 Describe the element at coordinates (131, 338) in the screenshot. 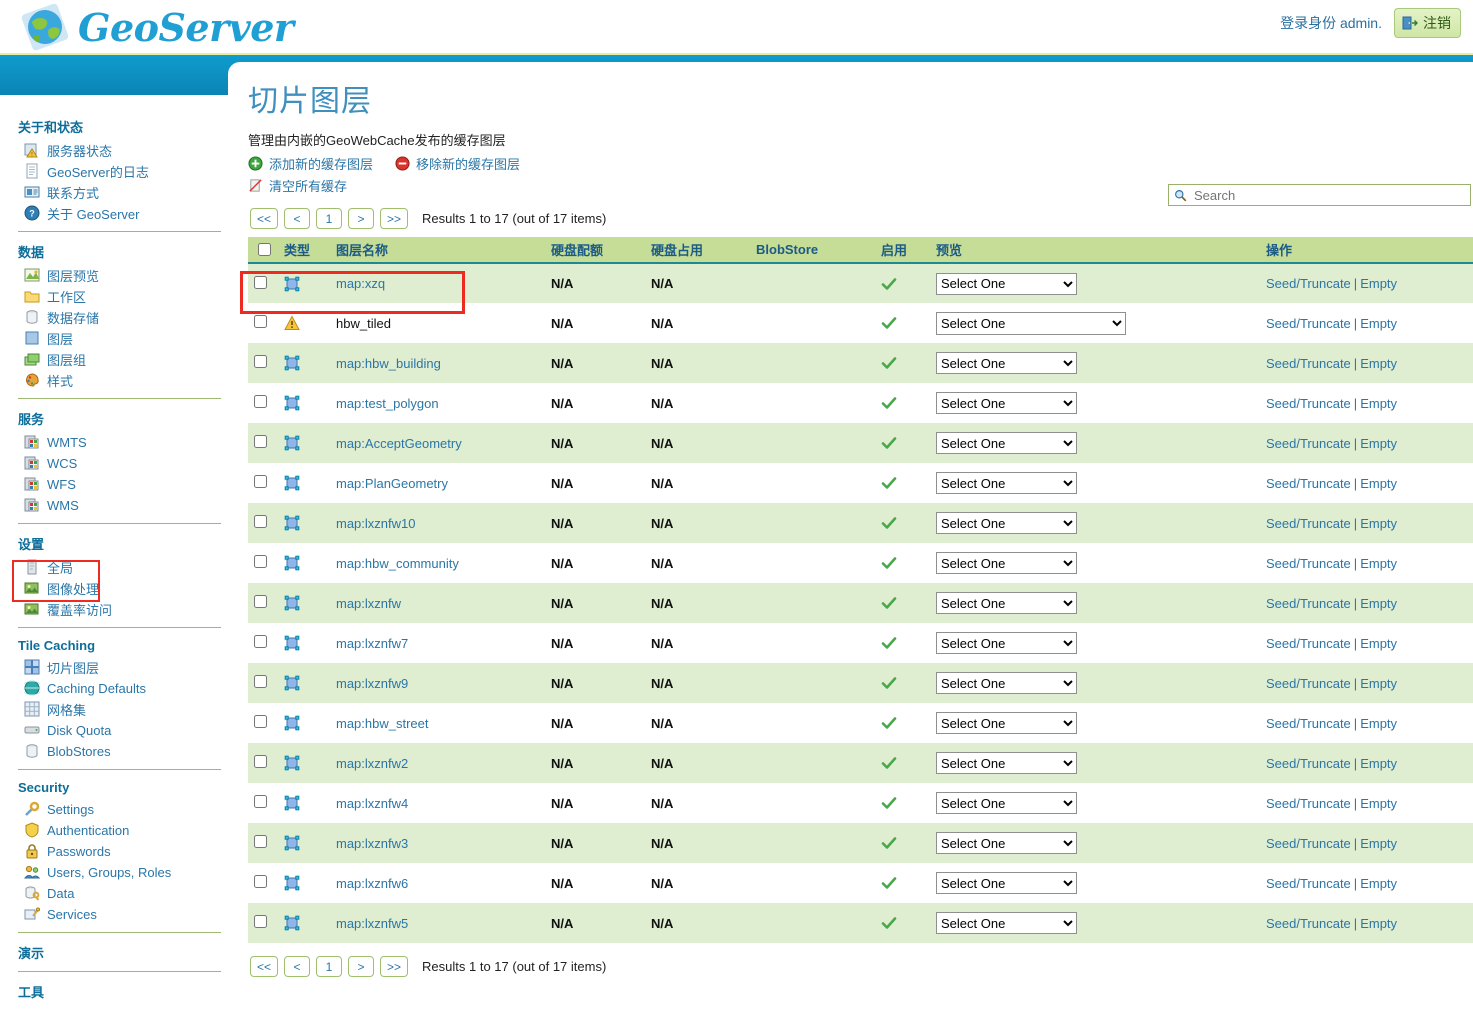

I see `sidebar-item-: 图层` at that location.